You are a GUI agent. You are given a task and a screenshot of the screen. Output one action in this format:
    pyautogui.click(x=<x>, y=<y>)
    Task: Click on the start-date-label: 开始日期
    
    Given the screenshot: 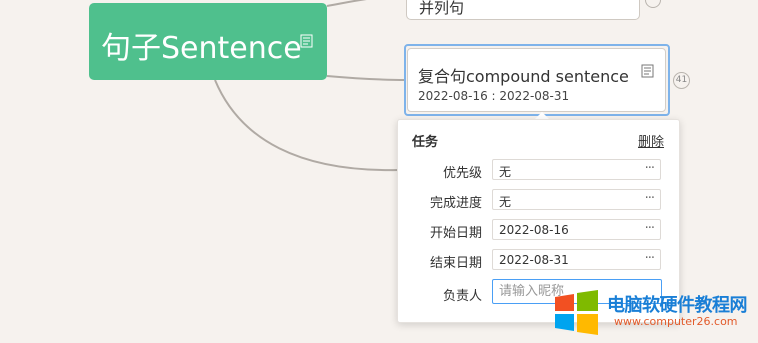 What is the action you would take?
    pyautogui.click(x=455, y=233)
    